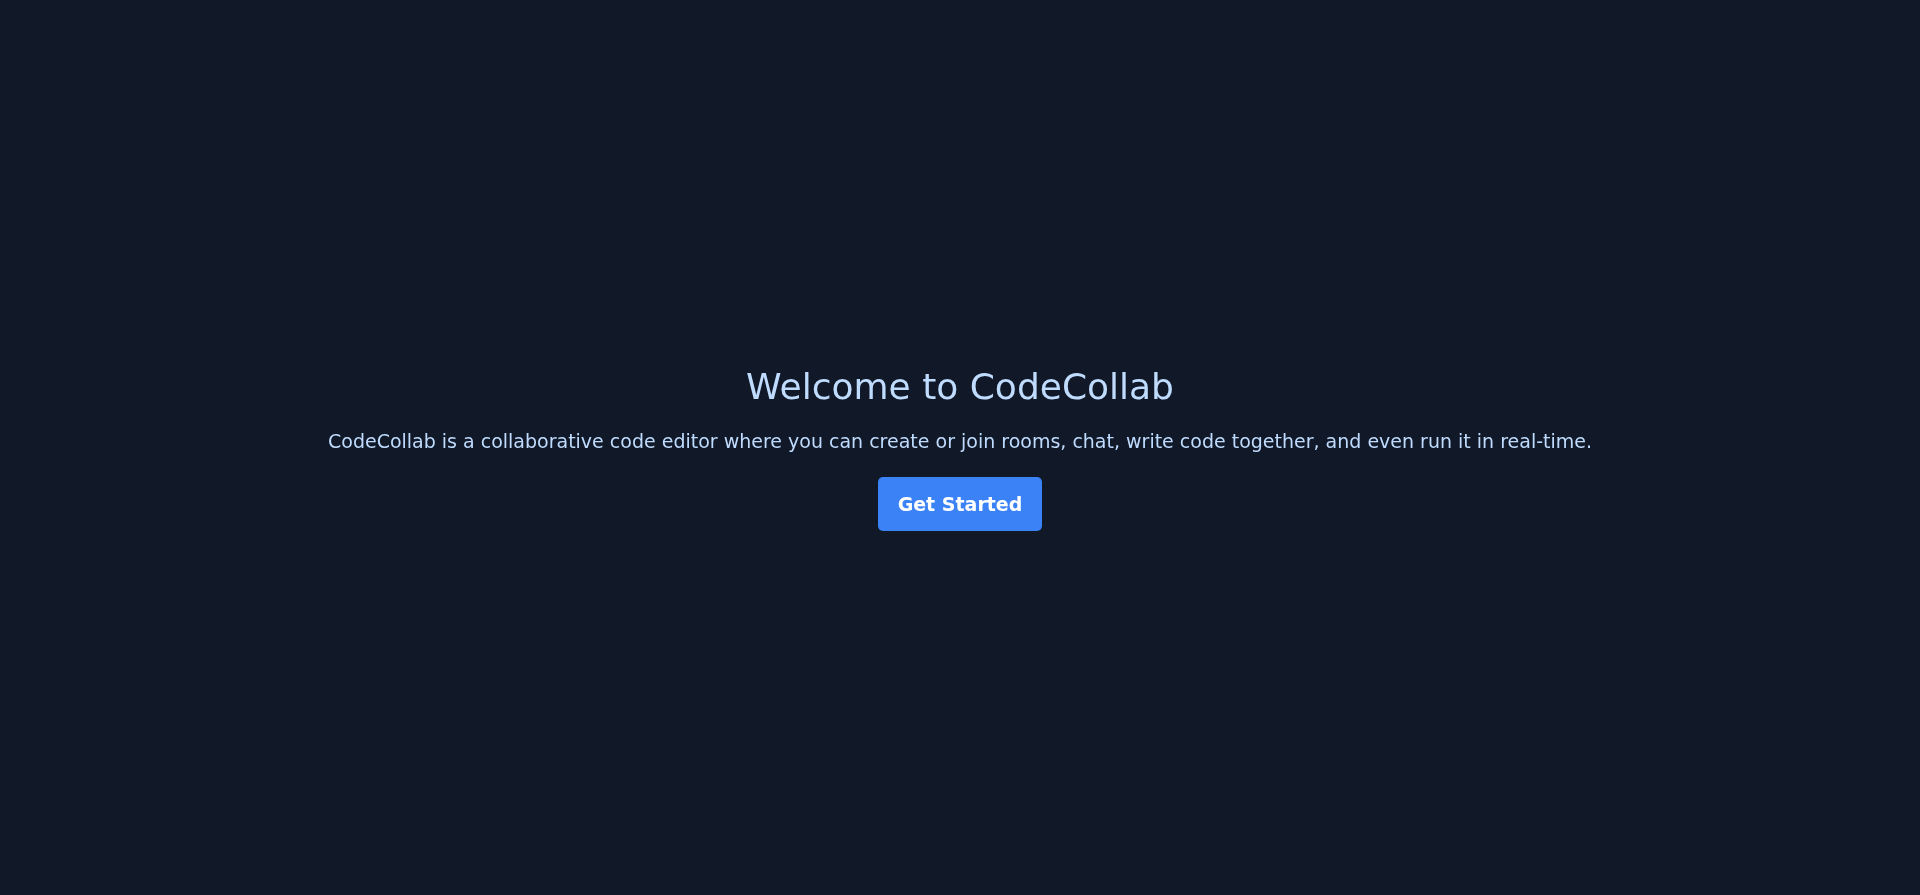 The image size is (1920, 895). What do you see at coordinates (960, 503) in the screenshot?
I see `get-started-button: Get Started` at bounding box center [960, 503].